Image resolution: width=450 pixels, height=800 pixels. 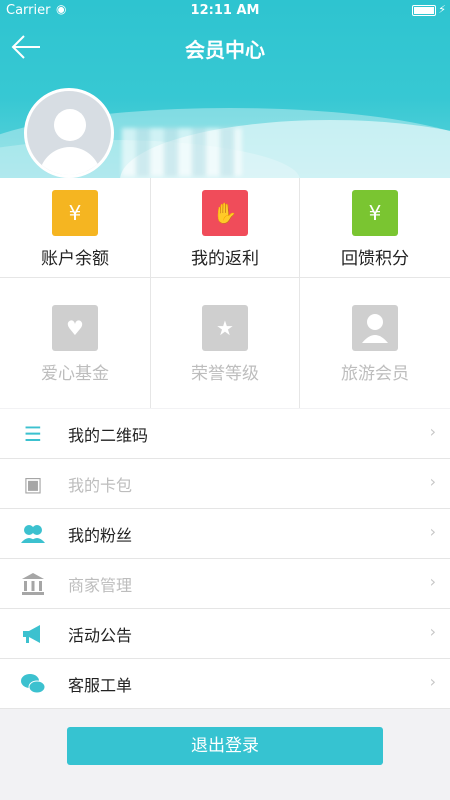 What do you see at coordinates (100, 535) in the screenshot?
I see `menu-item-label: 我的粉丝` at bounding box center [100, 535].